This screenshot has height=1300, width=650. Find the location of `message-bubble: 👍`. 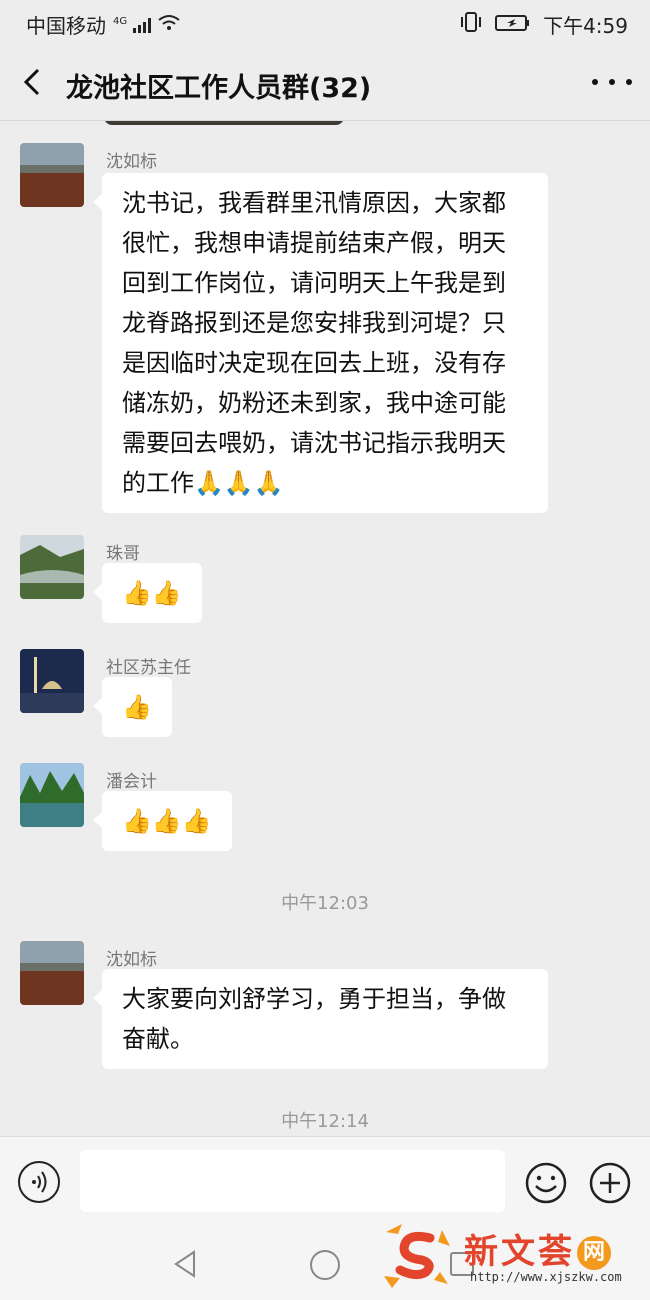

message-bubble: 👍 is located at coordinates (132, 707).